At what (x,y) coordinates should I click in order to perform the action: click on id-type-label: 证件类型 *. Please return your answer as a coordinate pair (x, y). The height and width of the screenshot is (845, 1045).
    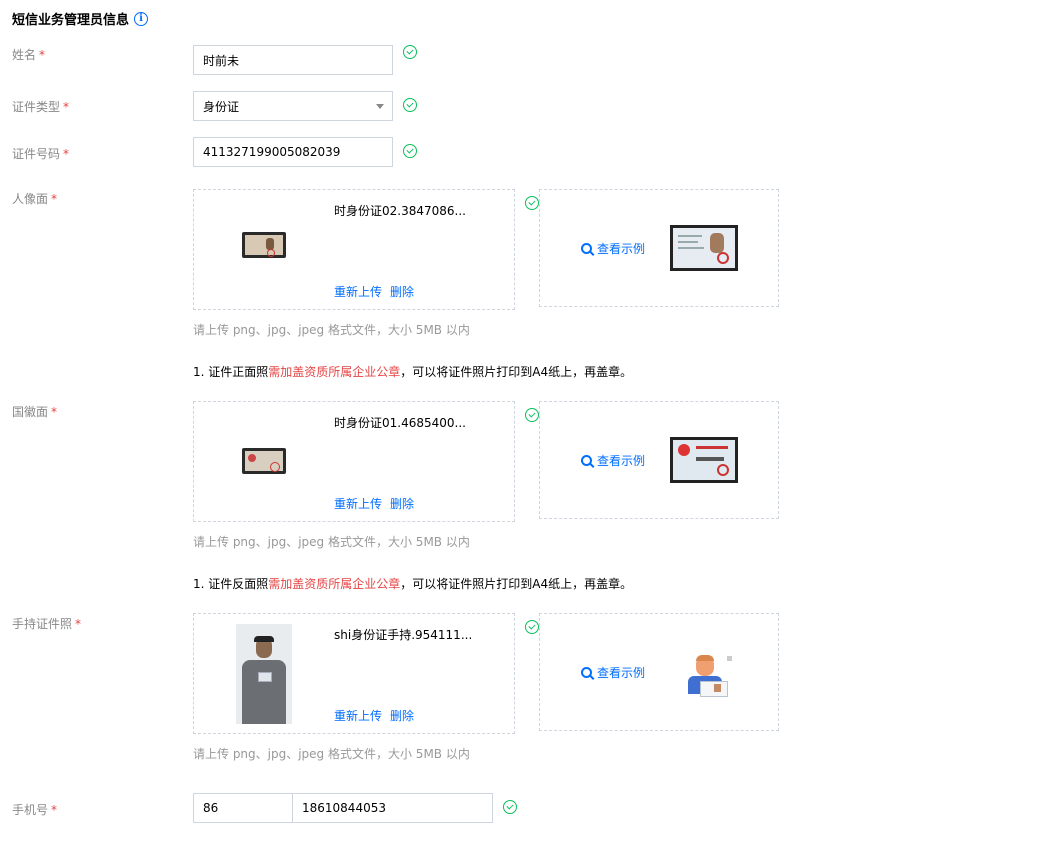
    Looking at the image, I should click on (41, 107).